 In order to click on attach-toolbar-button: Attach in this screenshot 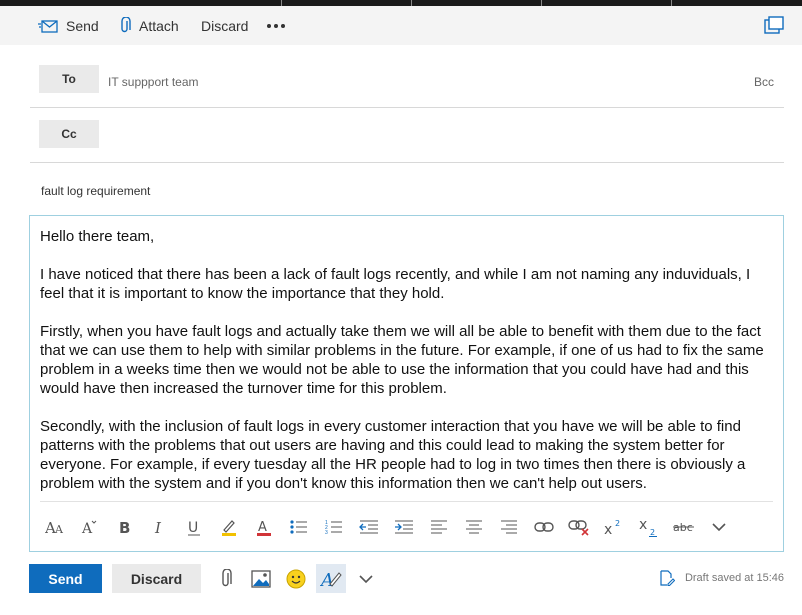, I will do `click(149, 25)`.